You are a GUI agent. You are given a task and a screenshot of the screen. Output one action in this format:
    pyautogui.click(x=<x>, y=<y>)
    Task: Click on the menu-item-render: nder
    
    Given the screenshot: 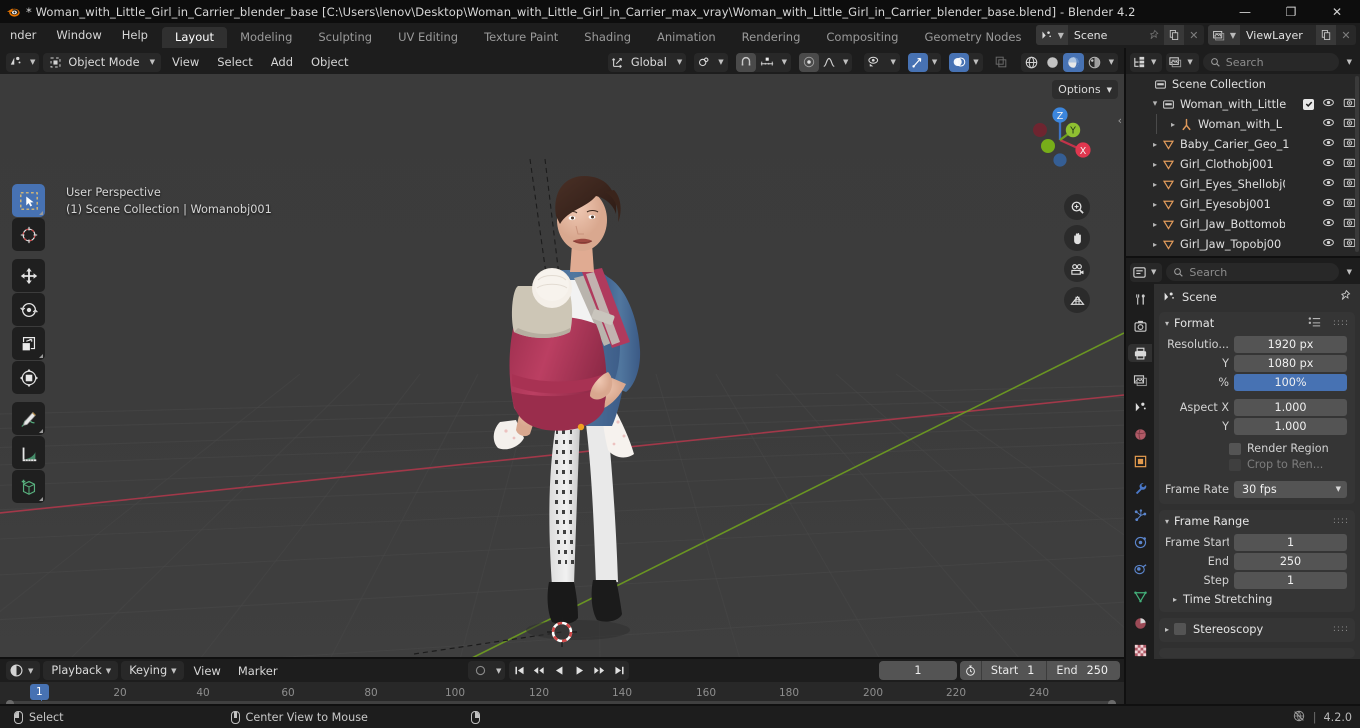 What is the action you would take?
    pyautogui.click(x=23, y=35)
    